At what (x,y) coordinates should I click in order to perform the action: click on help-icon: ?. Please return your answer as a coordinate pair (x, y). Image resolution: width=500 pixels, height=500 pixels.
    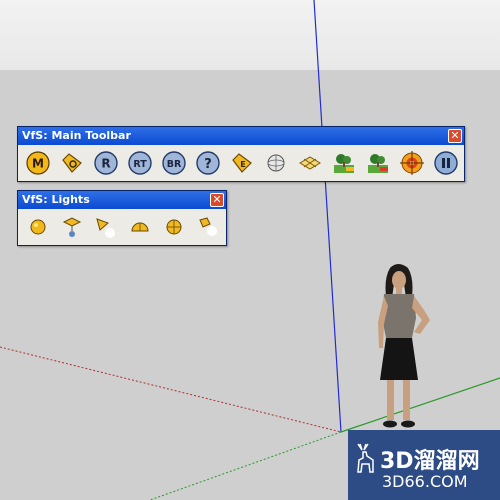
    Looking at the image, I should click on (208, 163).